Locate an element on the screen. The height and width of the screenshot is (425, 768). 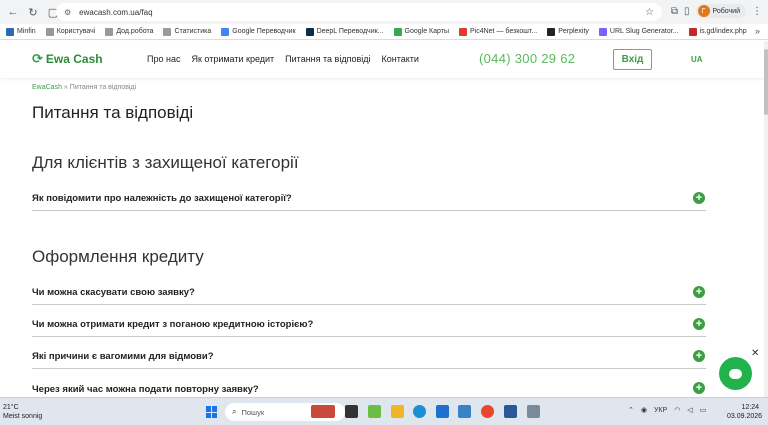
weather-condition: Meist sonnig is located at coordinates (23, 416).